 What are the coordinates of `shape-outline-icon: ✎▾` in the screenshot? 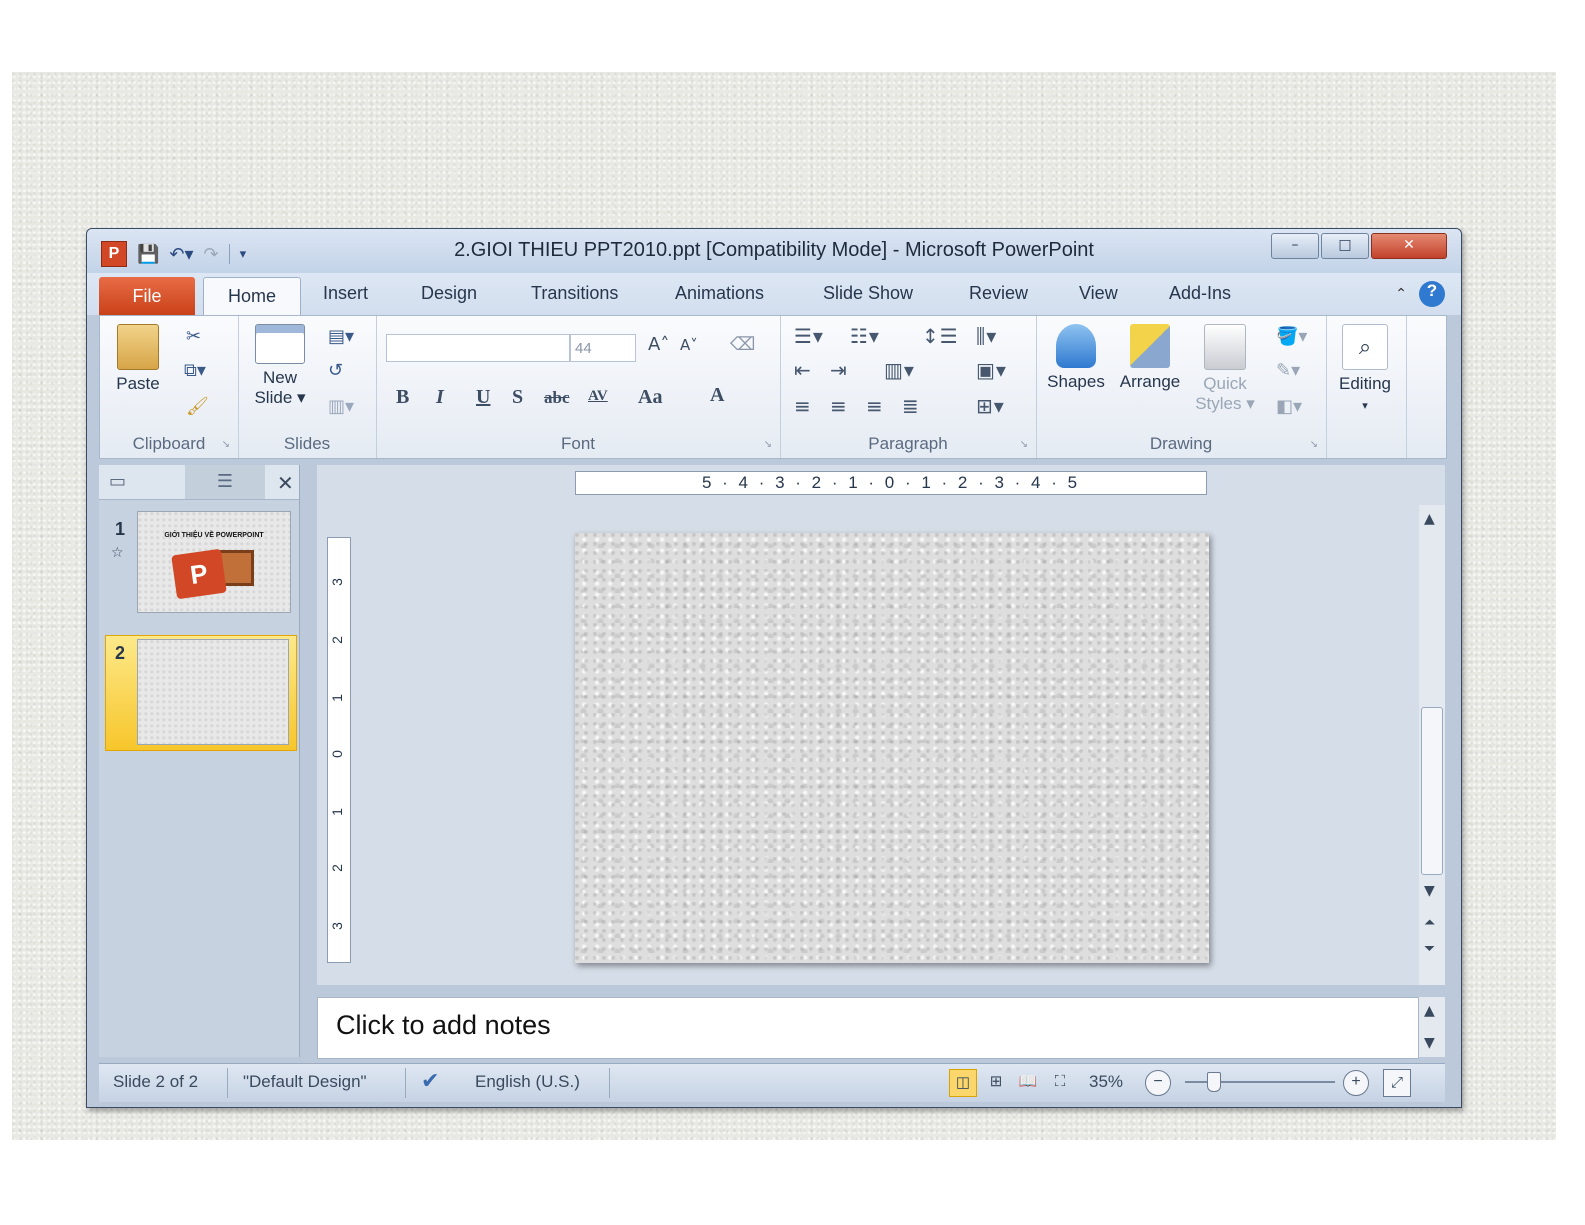 It's located at (1288, 370).